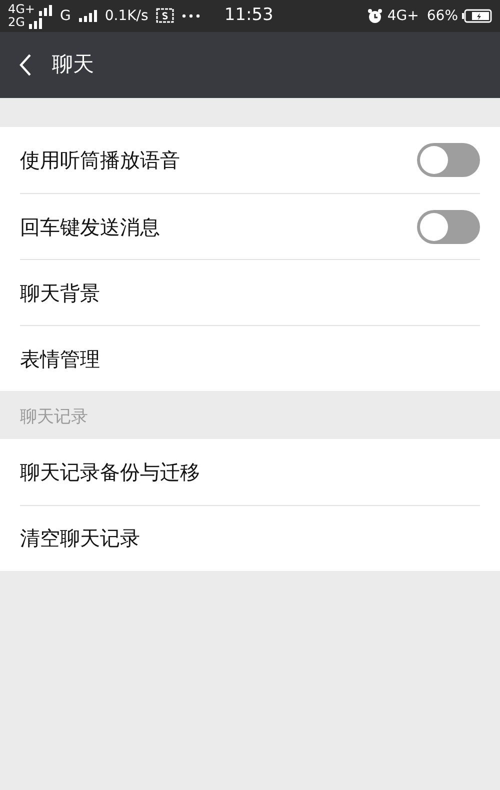 This screenshot has width=500, height=790. Describe the element at coordinates (250, 471) in the screenshot. I see `setting-row: 聊天记录备份与迁移` at that location.